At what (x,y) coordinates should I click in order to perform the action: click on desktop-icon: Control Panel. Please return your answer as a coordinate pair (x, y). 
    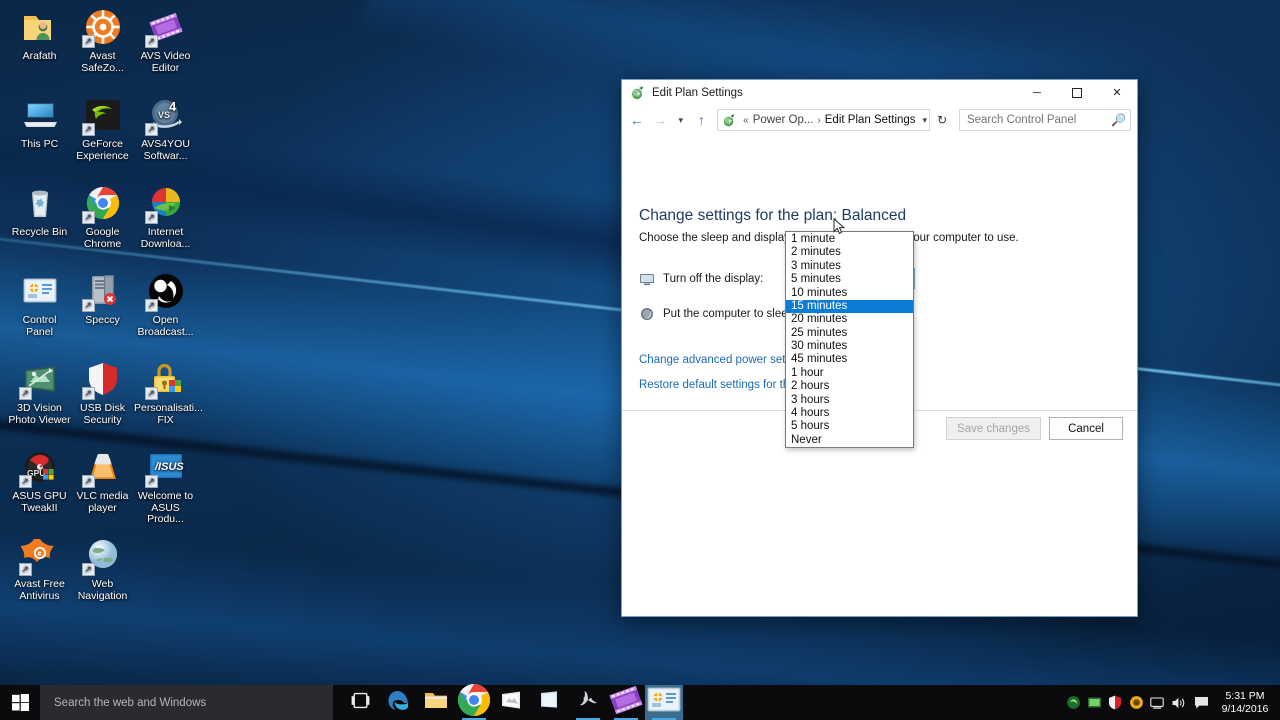
    Looking at the image, I should click on (39, 304).